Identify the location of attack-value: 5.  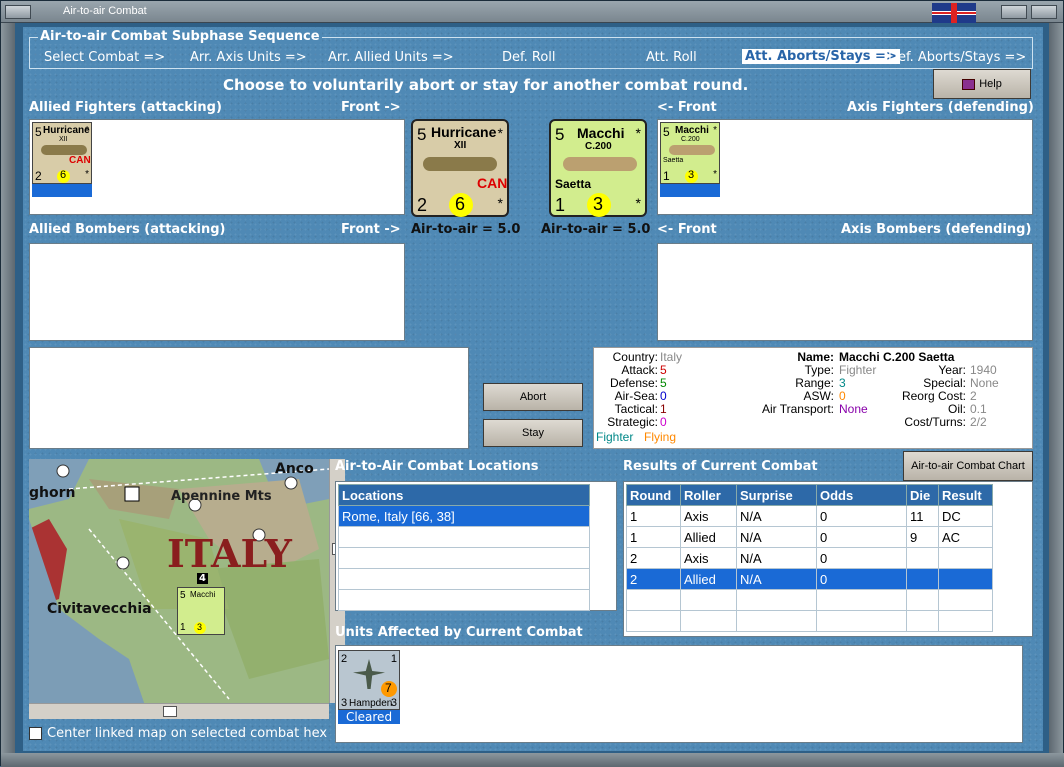
(663, 370).